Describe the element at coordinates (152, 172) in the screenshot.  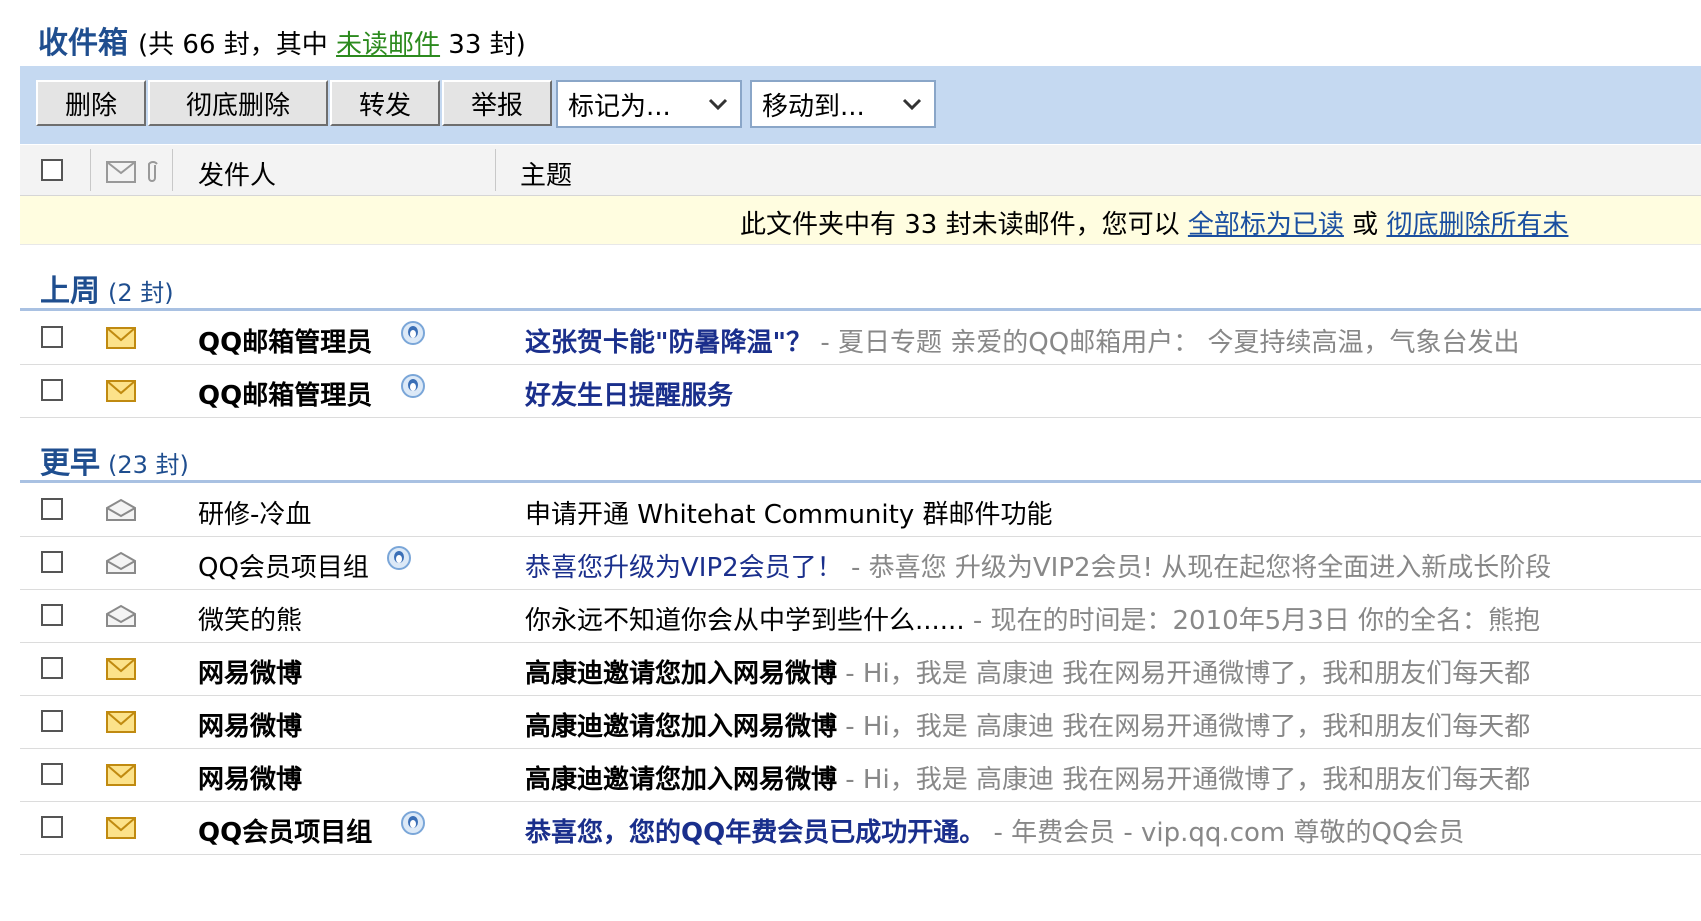
I see `paperclip-icon` at that location.